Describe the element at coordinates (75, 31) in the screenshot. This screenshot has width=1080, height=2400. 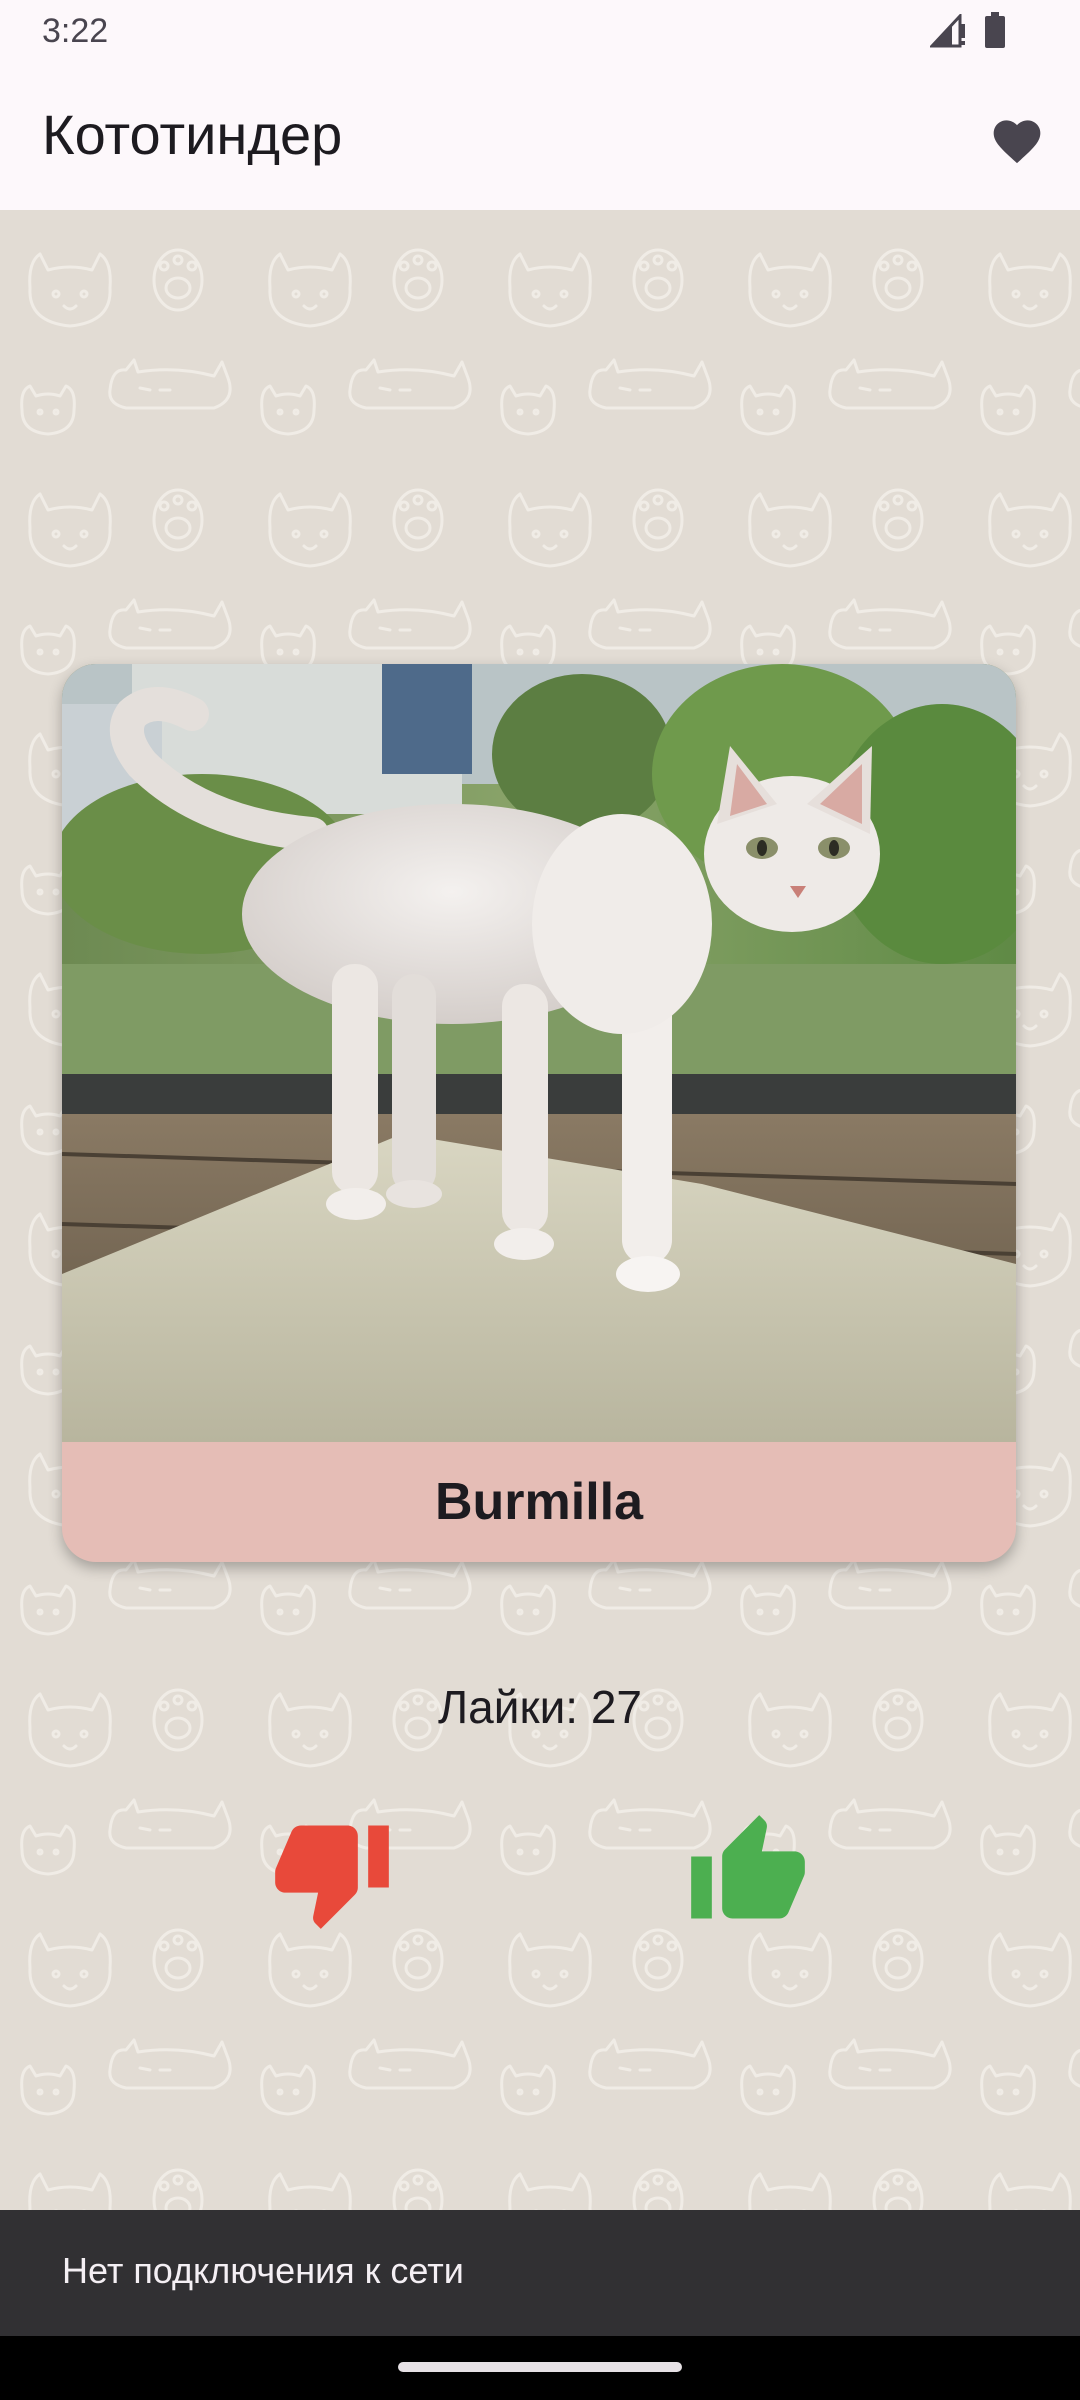
I see `status-time: 3:22` at that location.